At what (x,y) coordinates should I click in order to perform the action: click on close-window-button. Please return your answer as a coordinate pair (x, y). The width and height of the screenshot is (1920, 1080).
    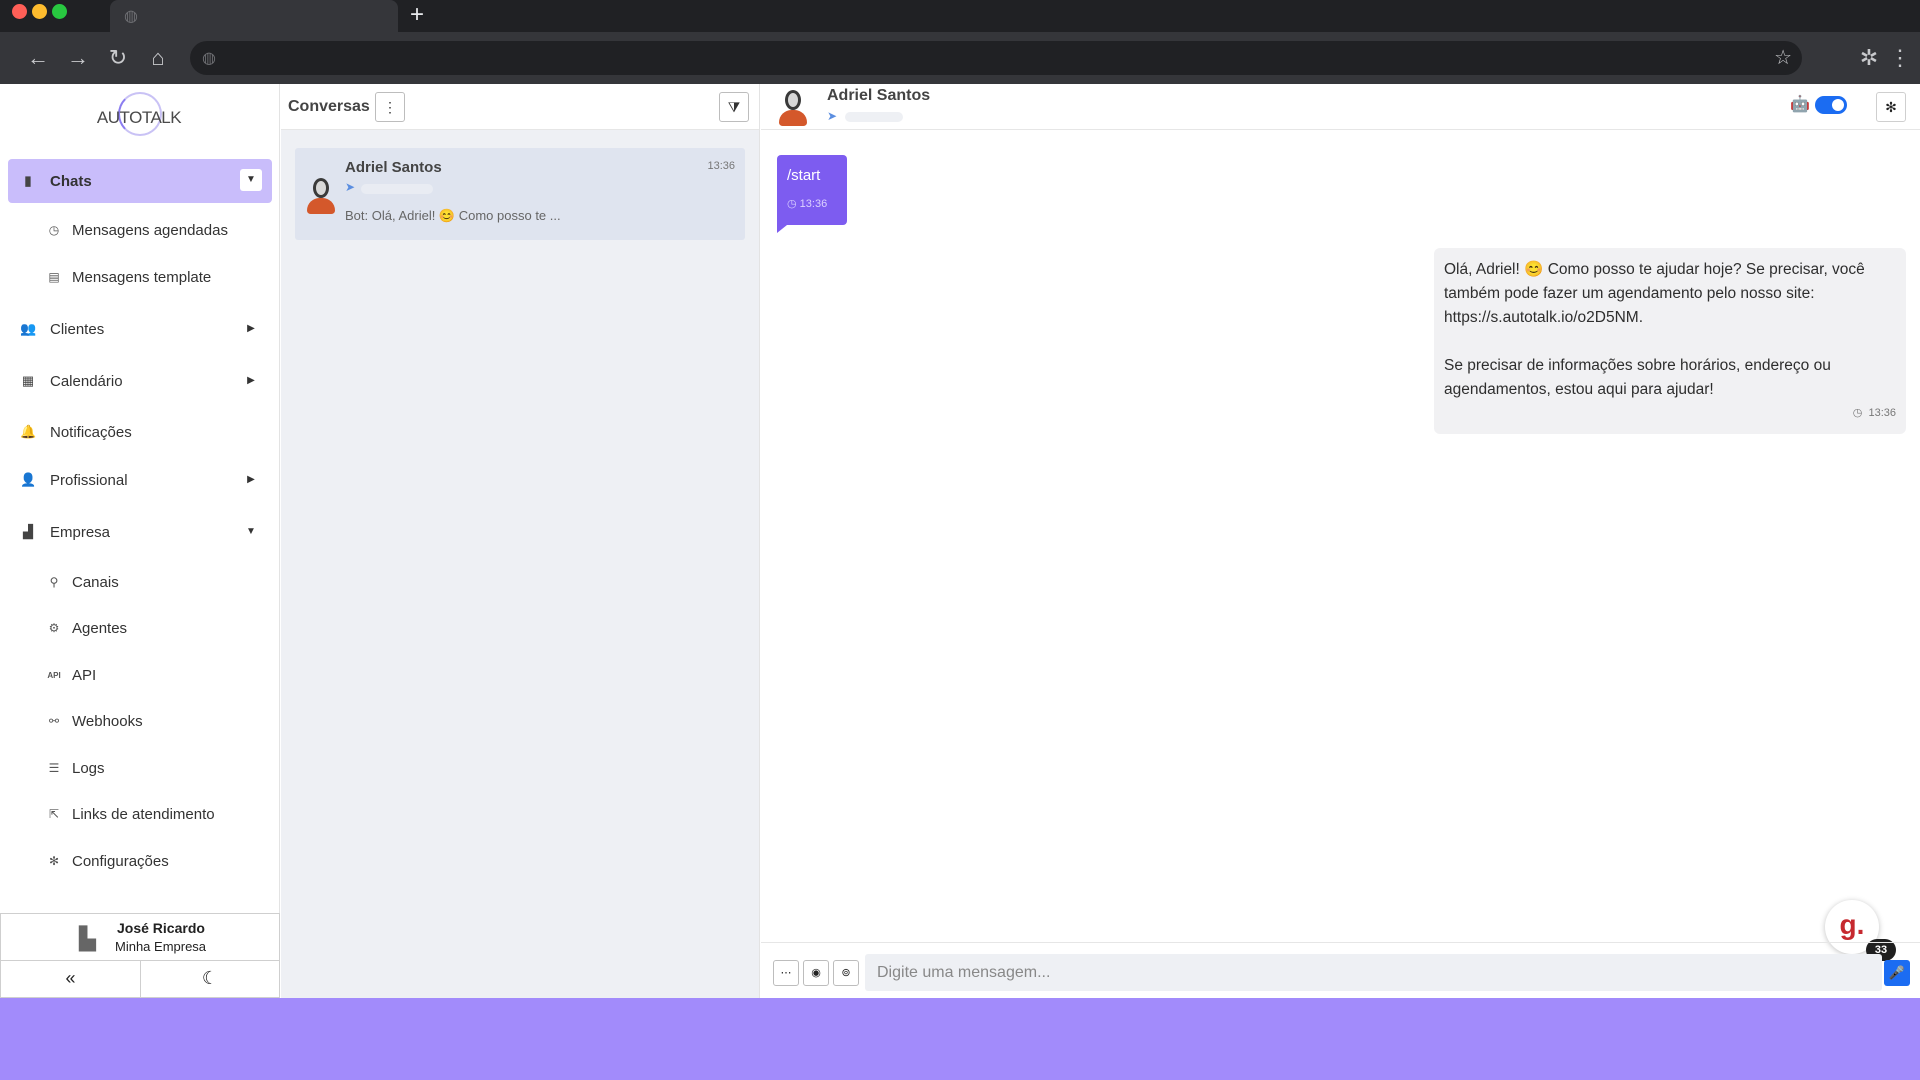
    Looking at the image, I should click on (19, 11).